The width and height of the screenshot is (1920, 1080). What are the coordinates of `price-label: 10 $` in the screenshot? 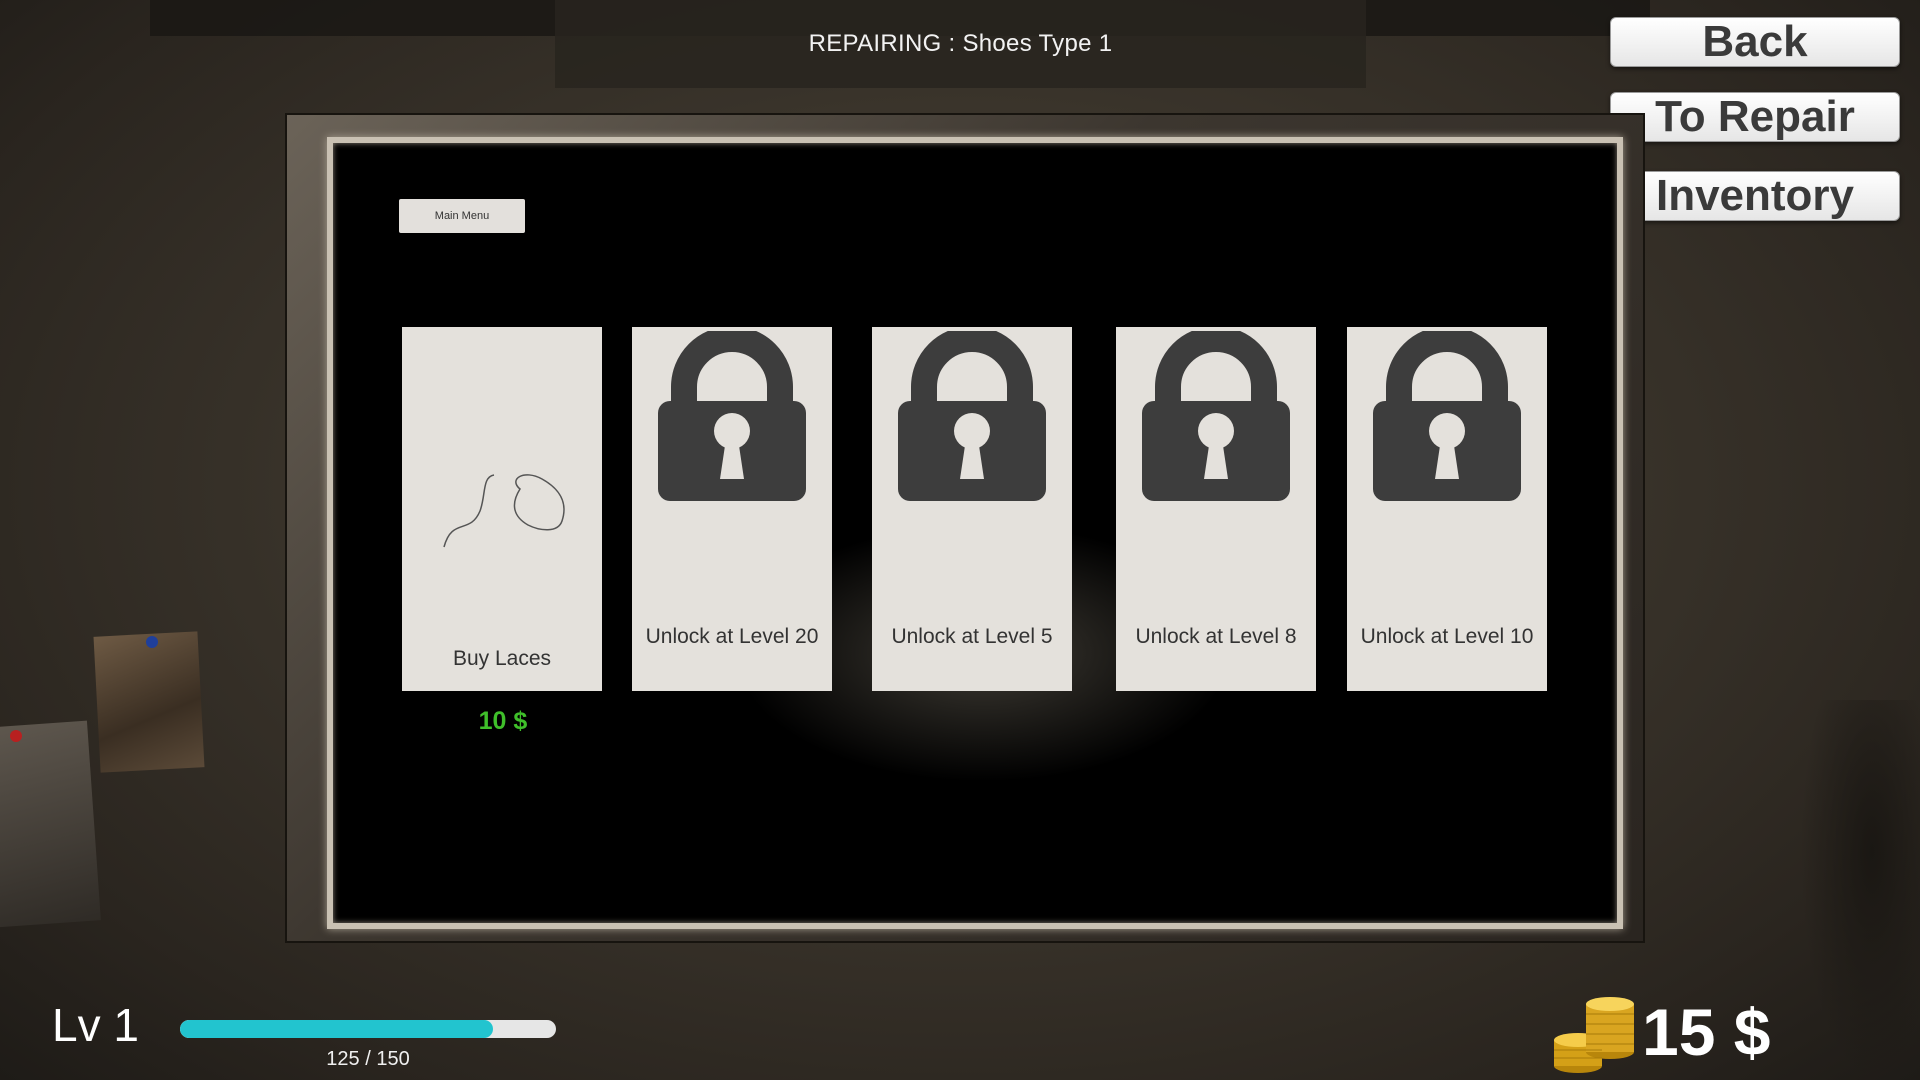 It's located at (503, 721).